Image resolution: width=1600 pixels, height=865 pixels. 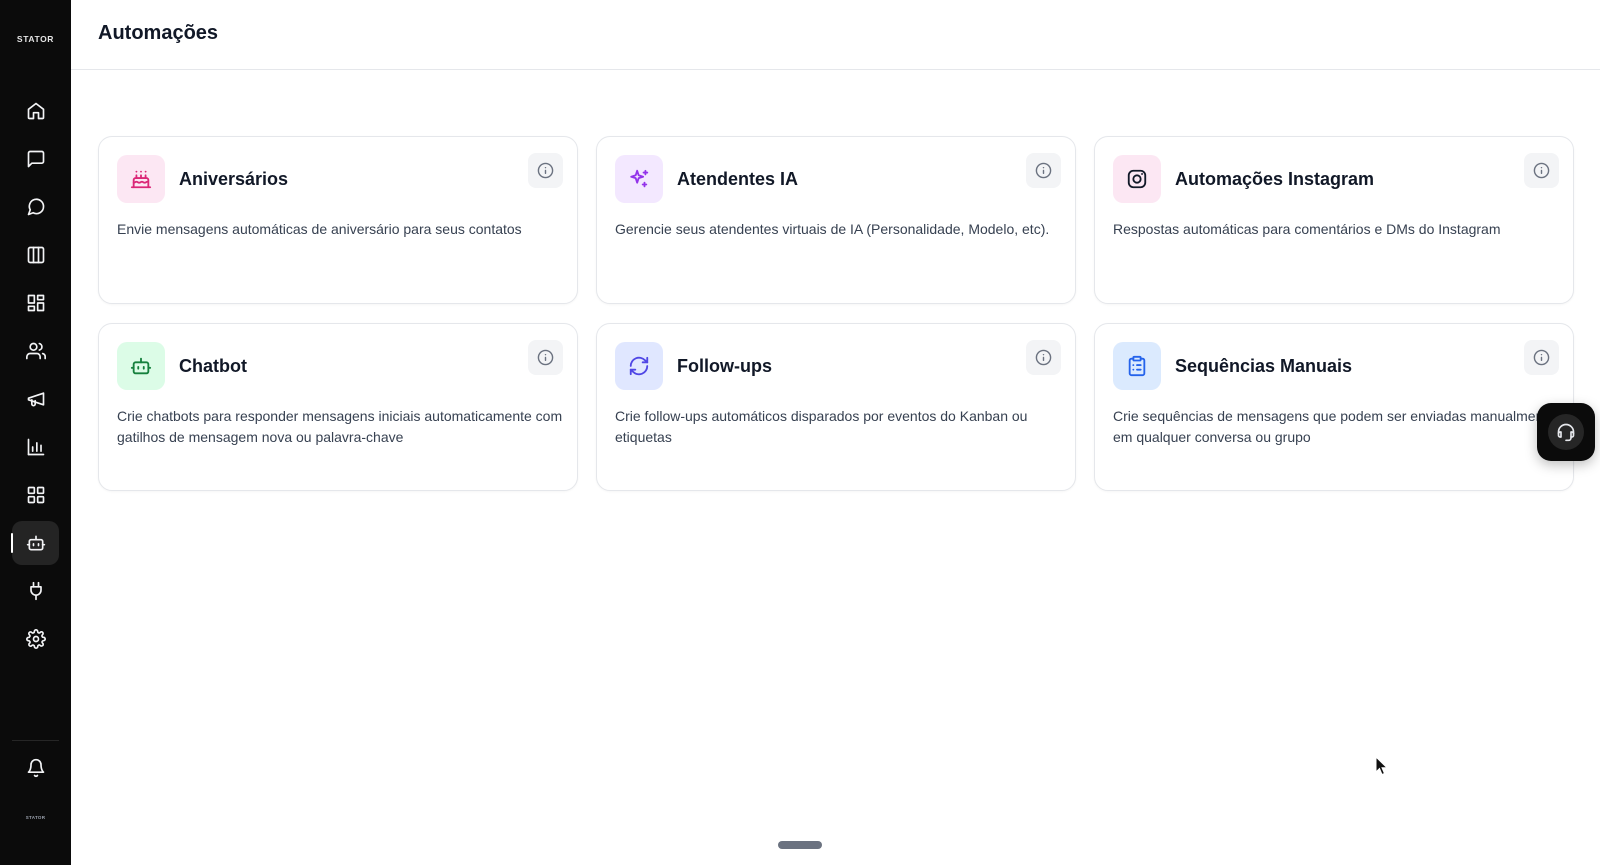 I want to click on support-icon-container, so click(x=1566, y=432).